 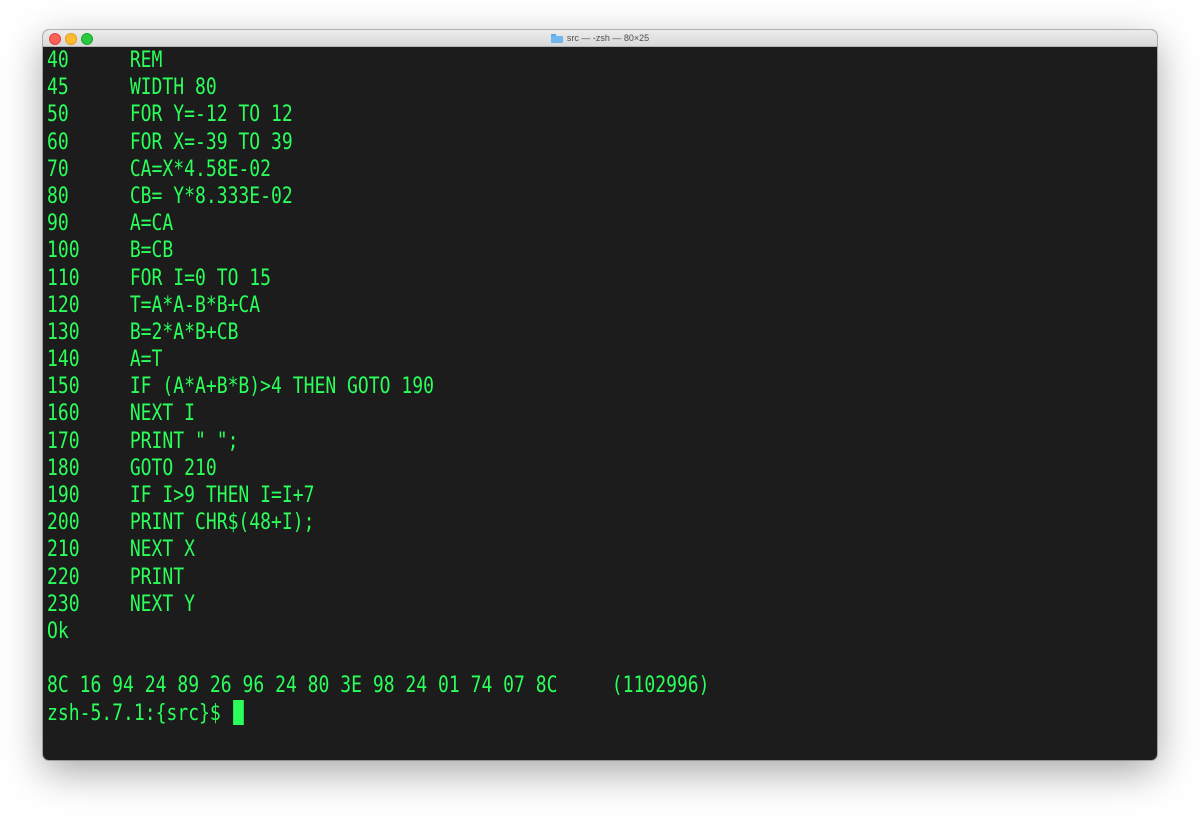 I want to click on listing-line: 45 WIDTH 80, so click(x=502, y=87).